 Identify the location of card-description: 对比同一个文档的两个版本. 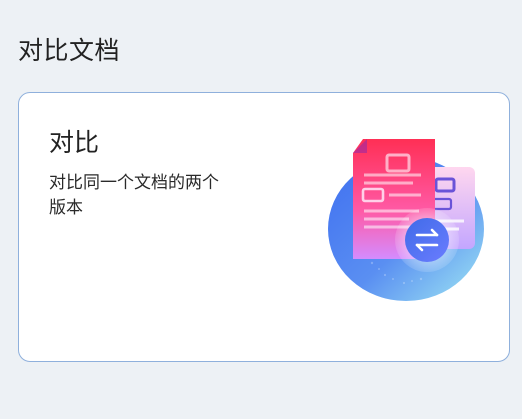
(134, 195).